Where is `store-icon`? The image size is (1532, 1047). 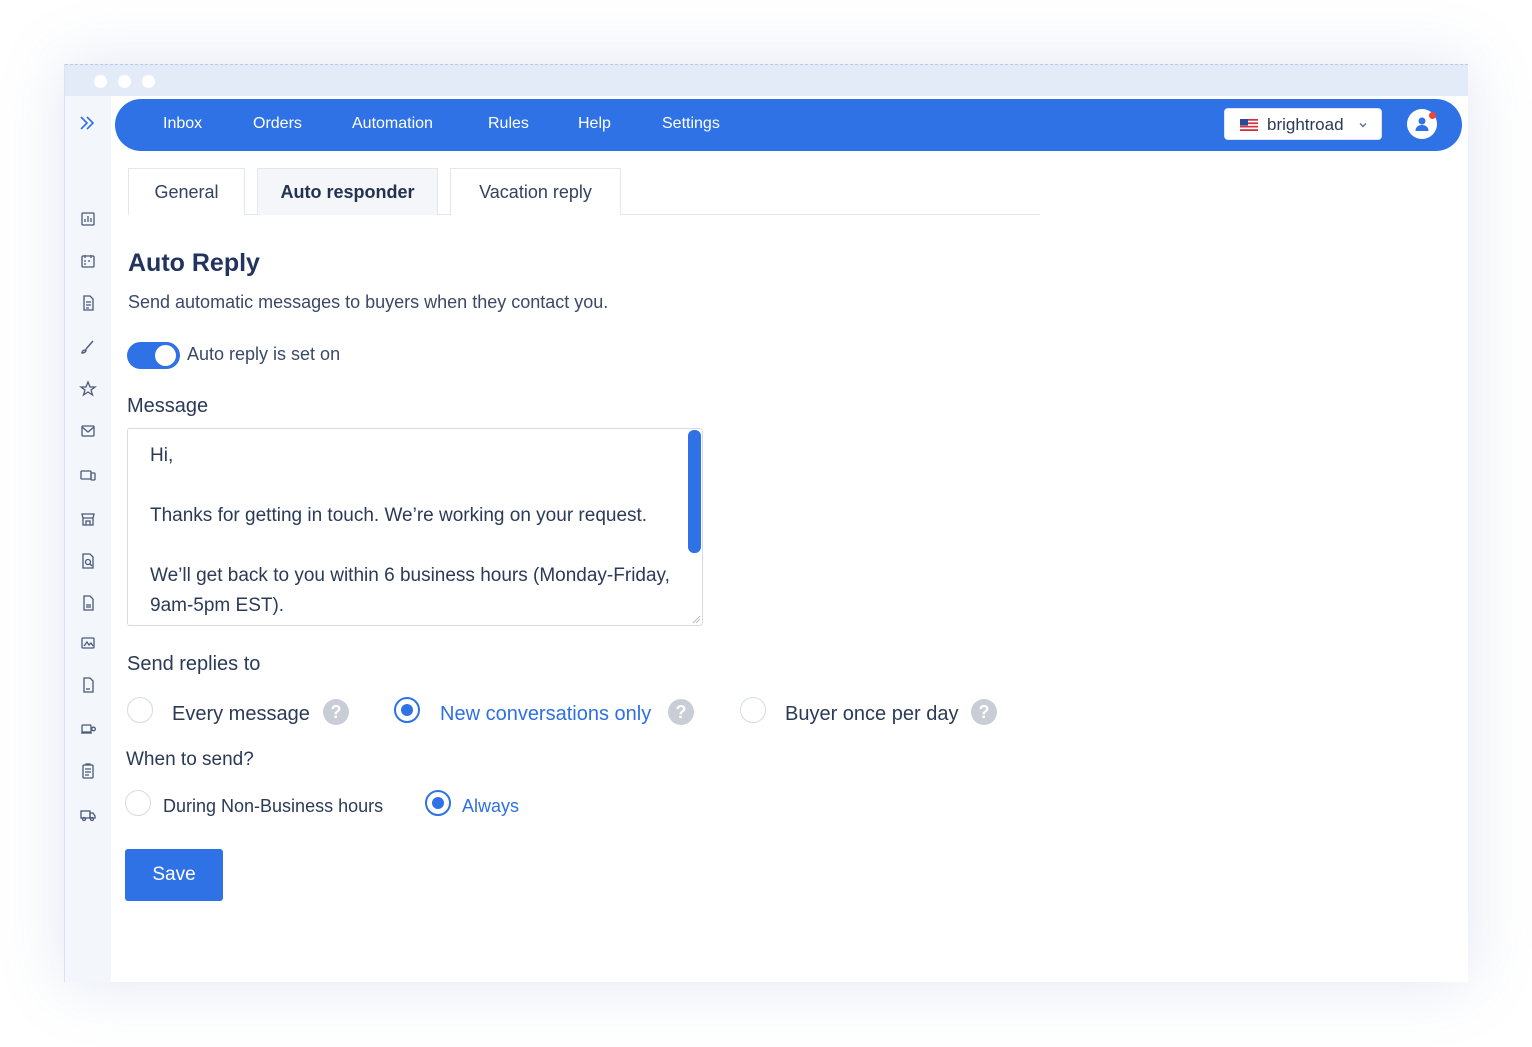
store-icon is located at coordinates (88, 519).